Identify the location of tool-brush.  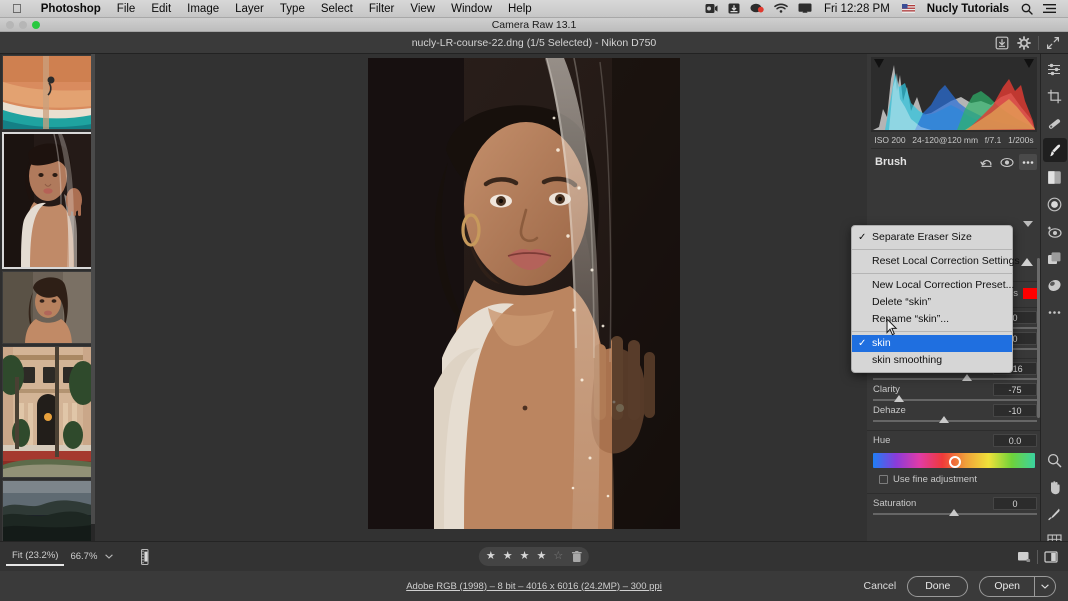
(1054, 150).